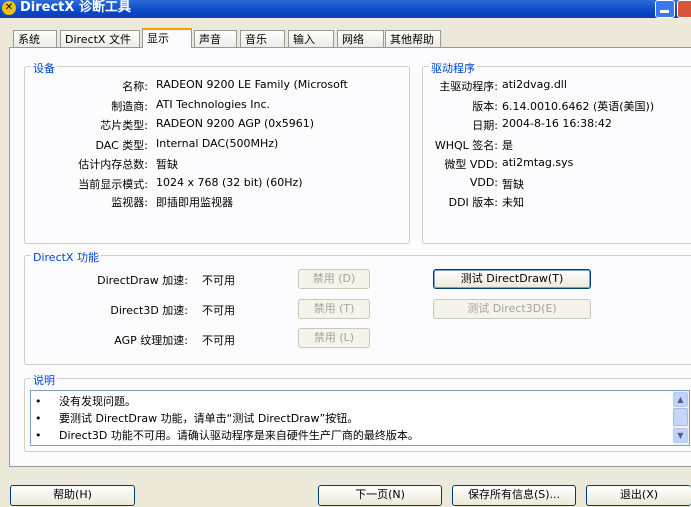 The width and height of the screenshot is (691, 507). Describe the element at coordinates (334, 338) in the screenshot. I see `disable-agp-button: 禁用 (L)` at that location.